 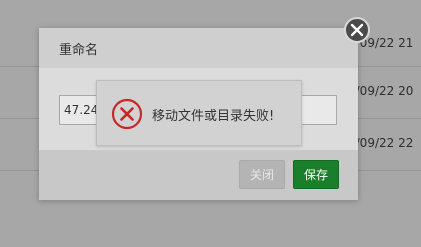 What do you see at coordinates (262, 174) in the screenshot?
I see `close-button: 关闭` at bounding box center [262, 174].